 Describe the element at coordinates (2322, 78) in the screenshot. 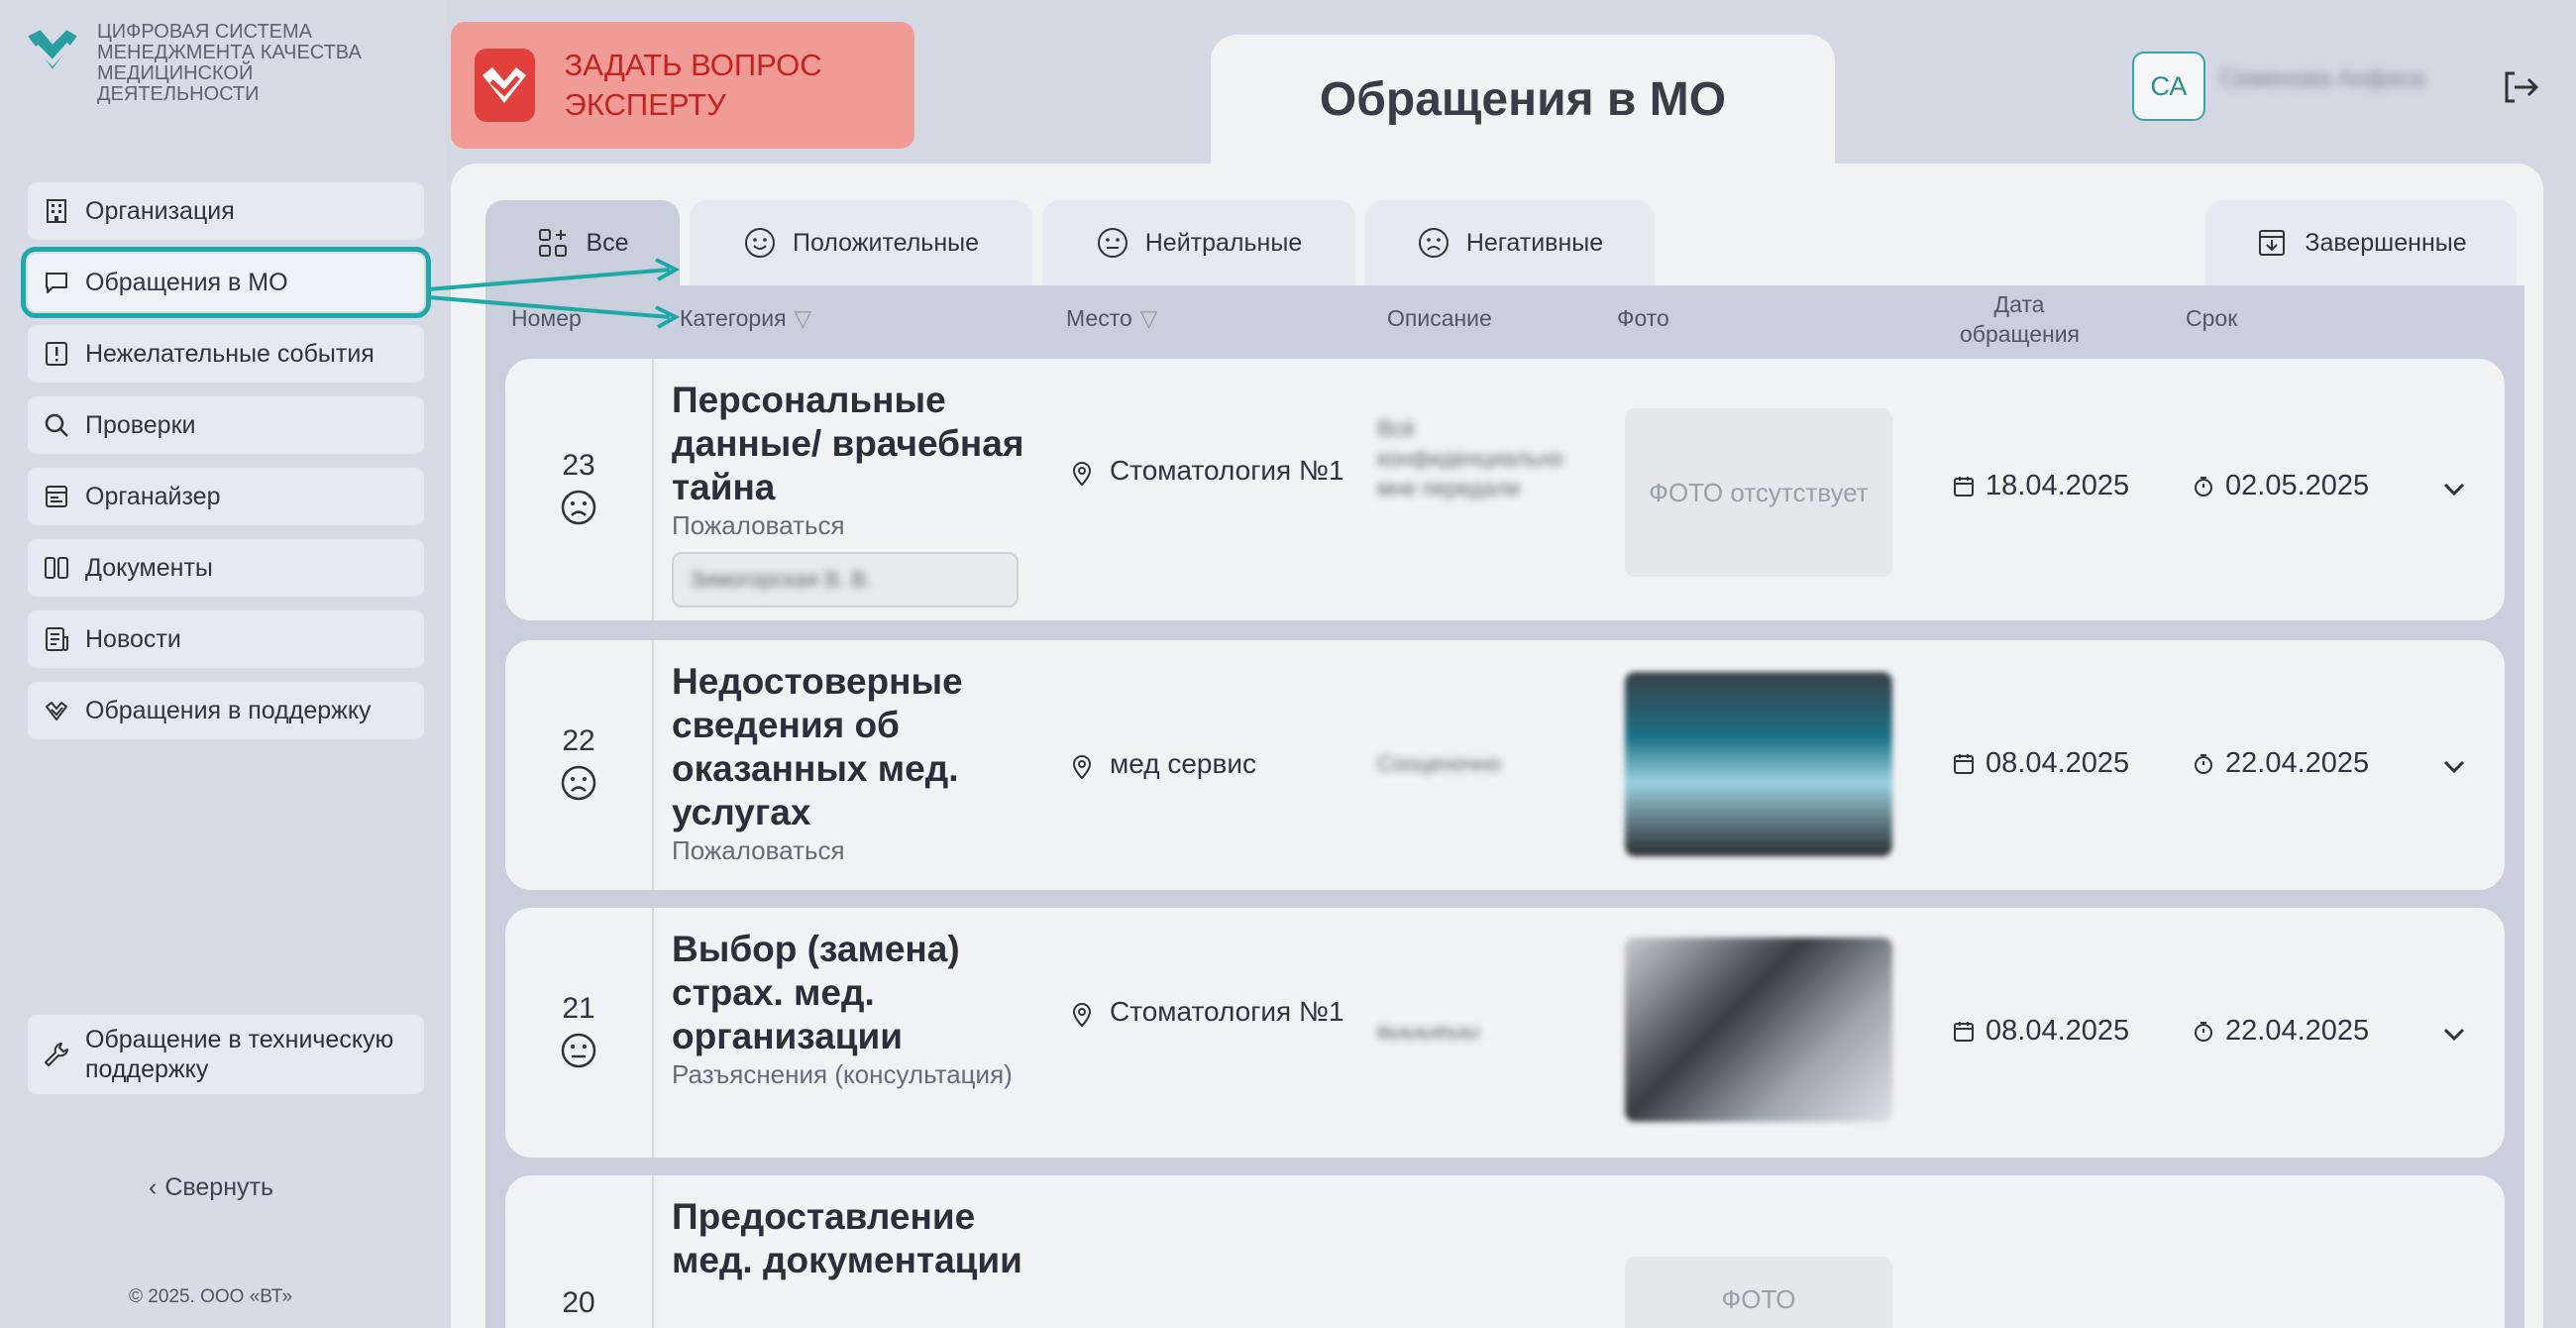

I see `user-name: Семенова Анфиса` at that location.